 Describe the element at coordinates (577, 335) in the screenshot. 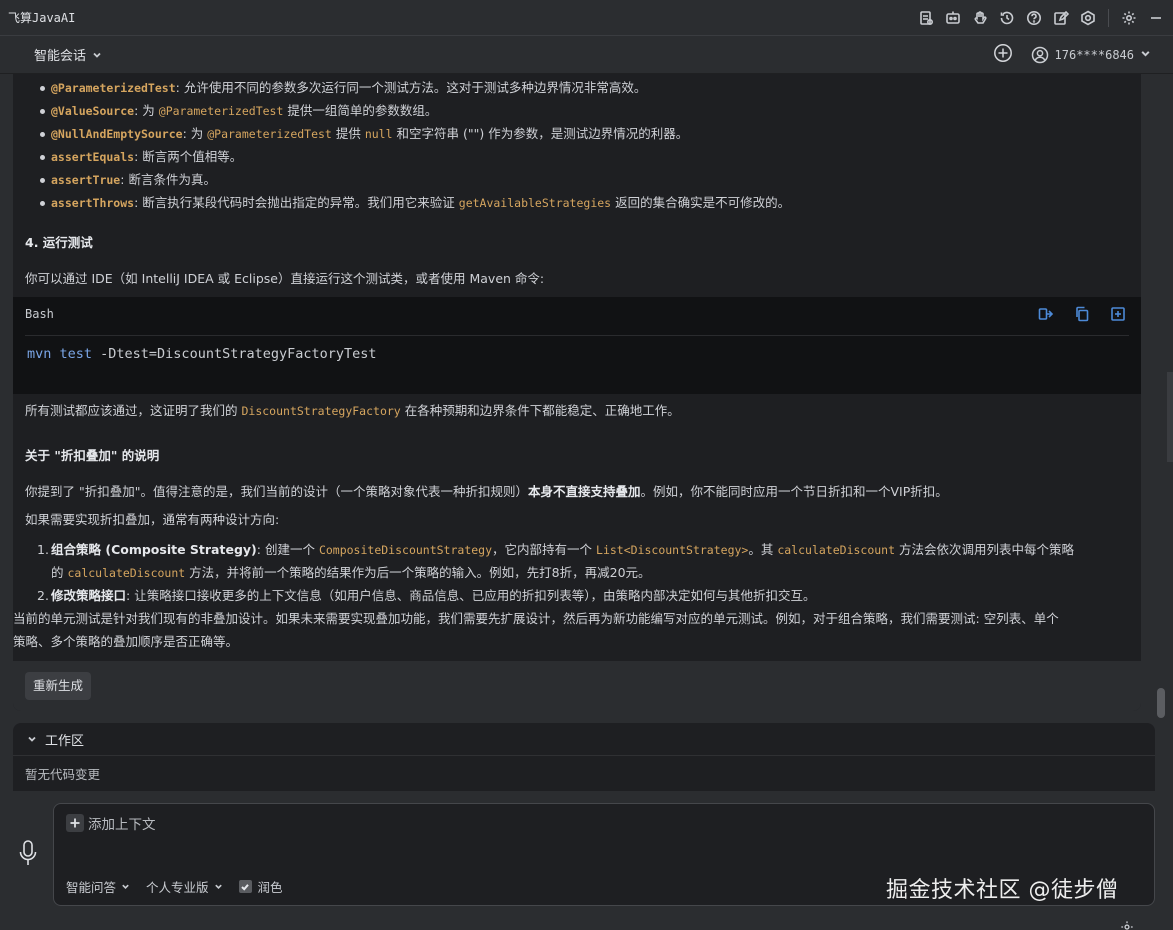

I see `code-block-divider` at that location.